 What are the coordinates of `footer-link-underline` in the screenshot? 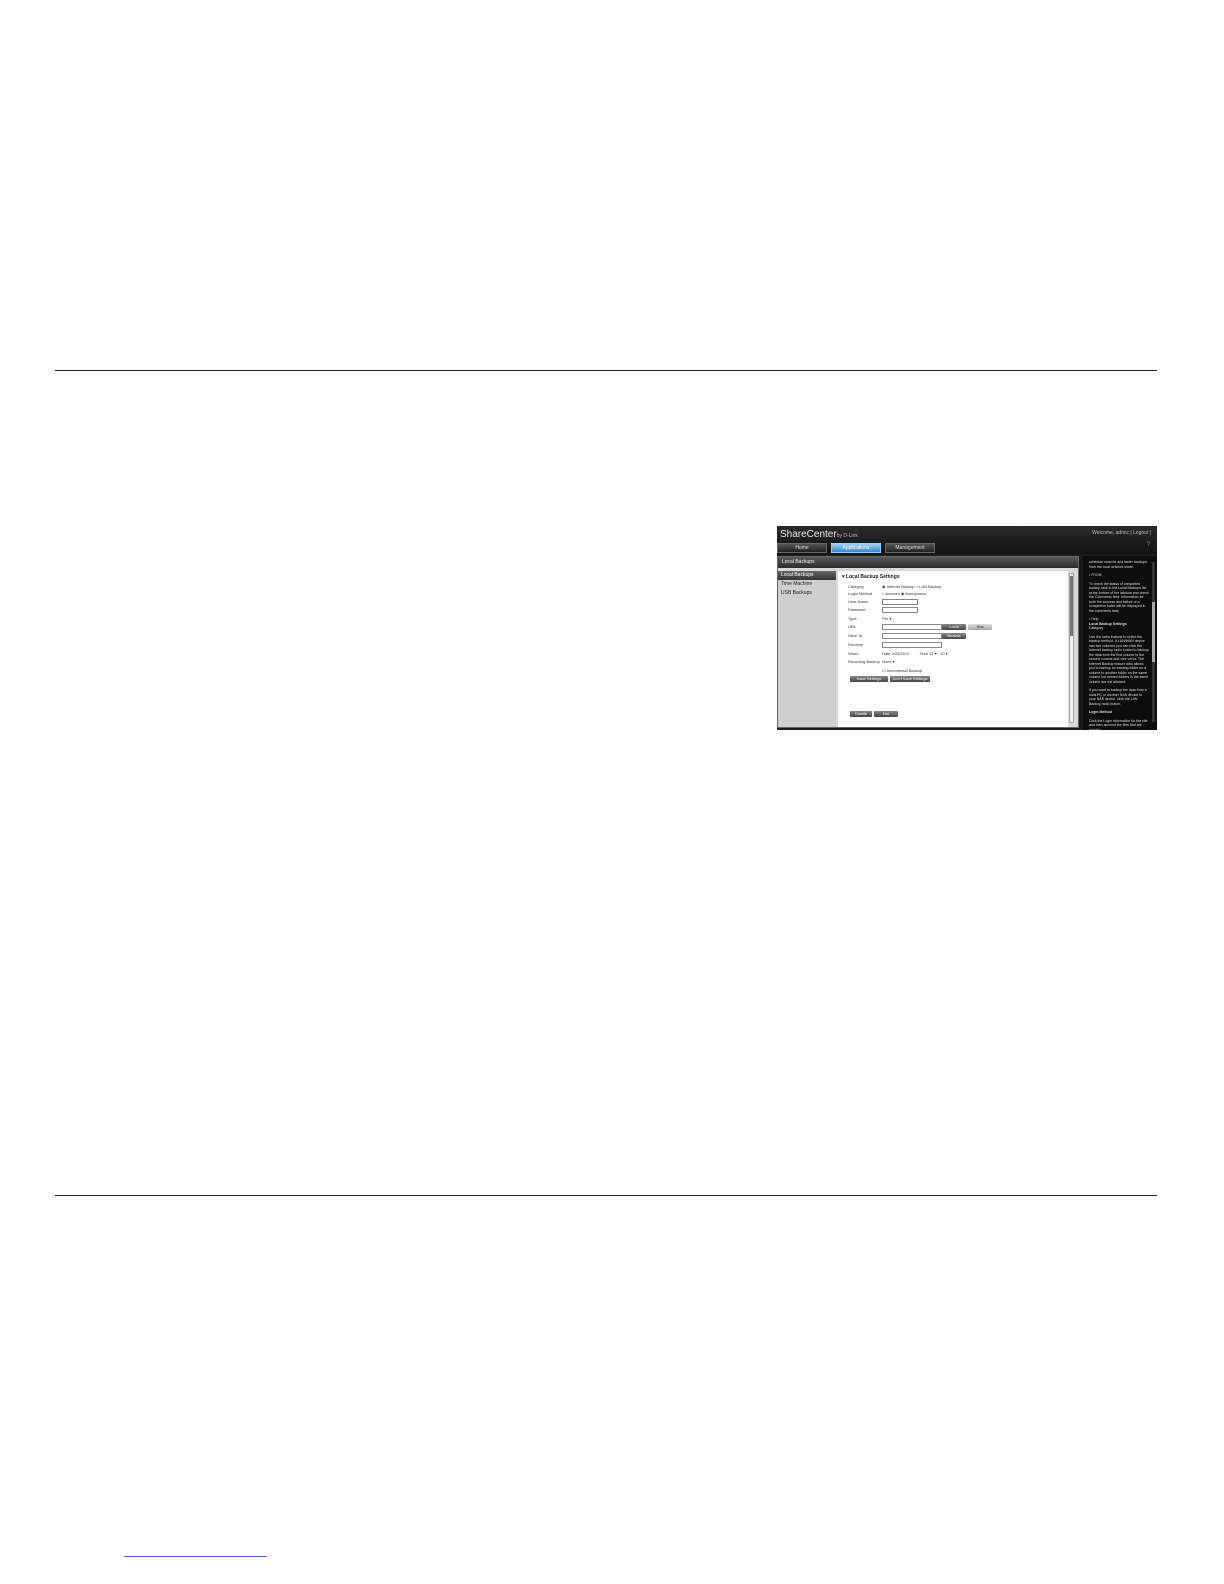 It's located at (195, 1556).